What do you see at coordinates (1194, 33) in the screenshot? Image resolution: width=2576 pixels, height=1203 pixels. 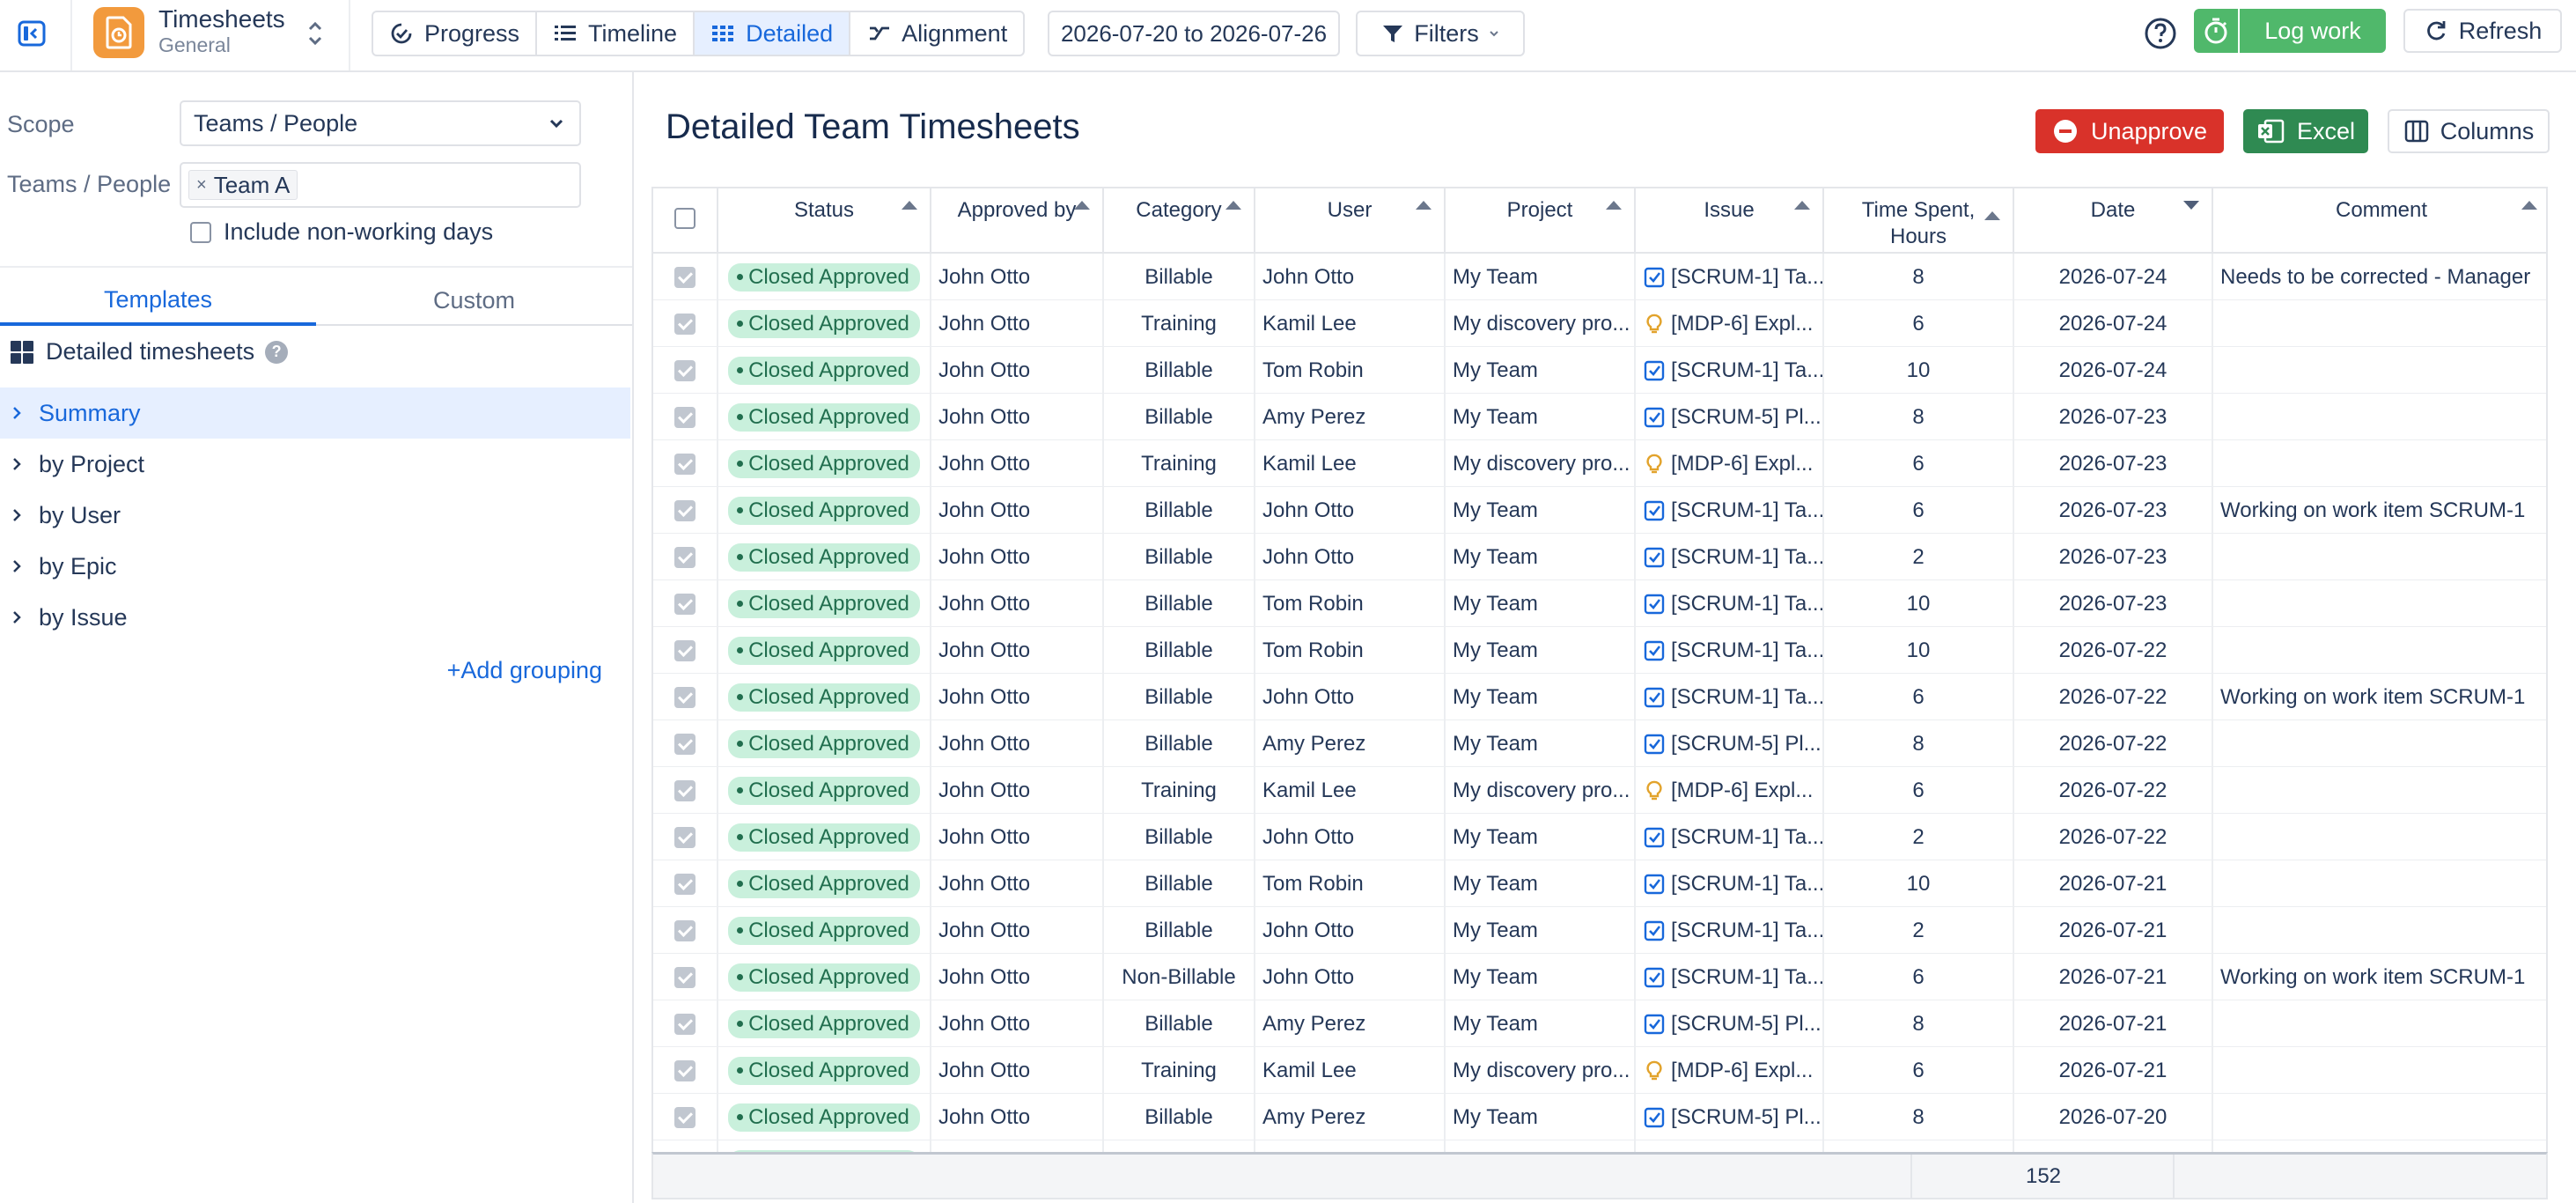 I see `date-range-picker: 2026-07-20 to 2026-07-26` at bounding box center [1194, 33].